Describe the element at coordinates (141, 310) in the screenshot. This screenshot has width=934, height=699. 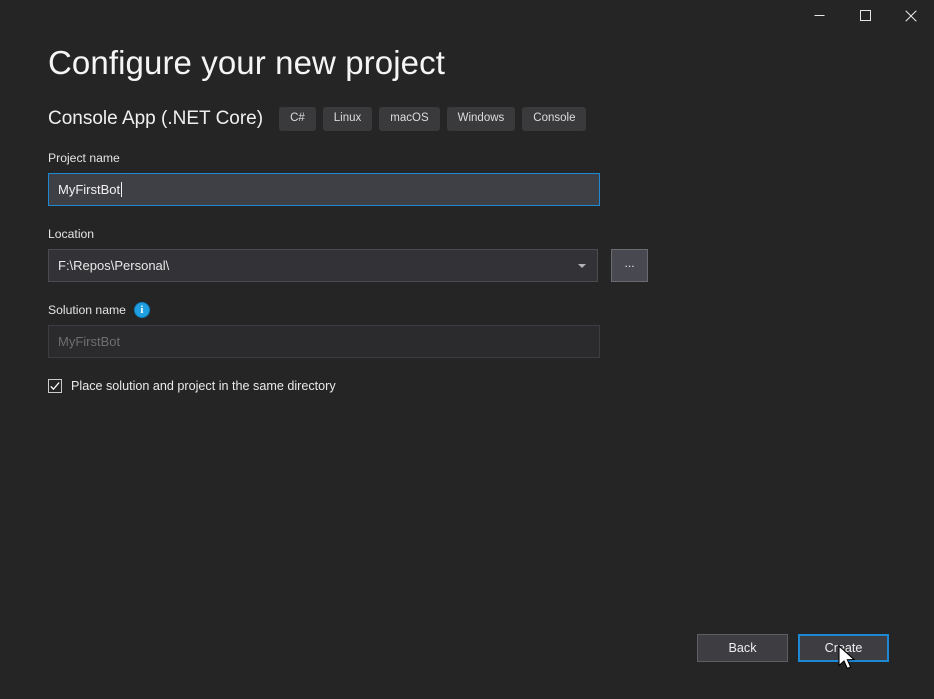
I see `info-icon: i` at that location.